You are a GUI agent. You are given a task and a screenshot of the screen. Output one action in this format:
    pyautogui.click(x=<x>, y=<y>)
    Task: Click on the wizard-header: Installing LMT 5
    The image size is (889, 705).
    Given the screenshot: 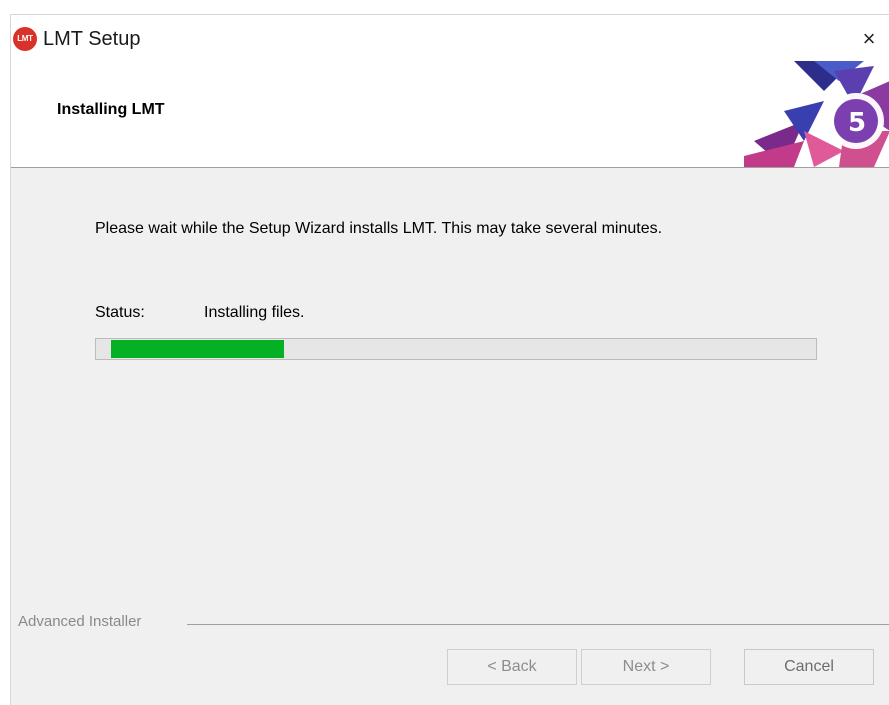 What is the action you would take?
    pyautogui.click(x=450, y=114)
    